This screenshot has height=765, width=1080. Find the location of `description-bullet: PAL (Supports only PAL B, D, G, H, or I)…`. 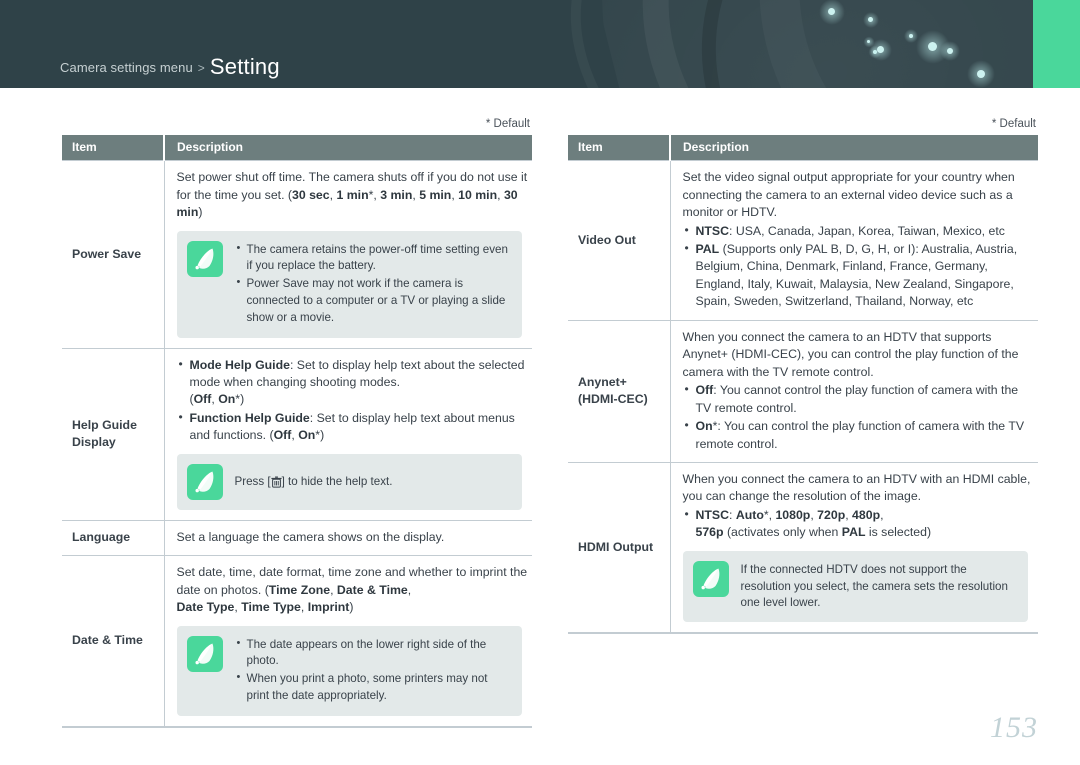

description-bullet: PAL (Supports only PAL B, D, G, H, or I)… is located at coordinates (859, 275).